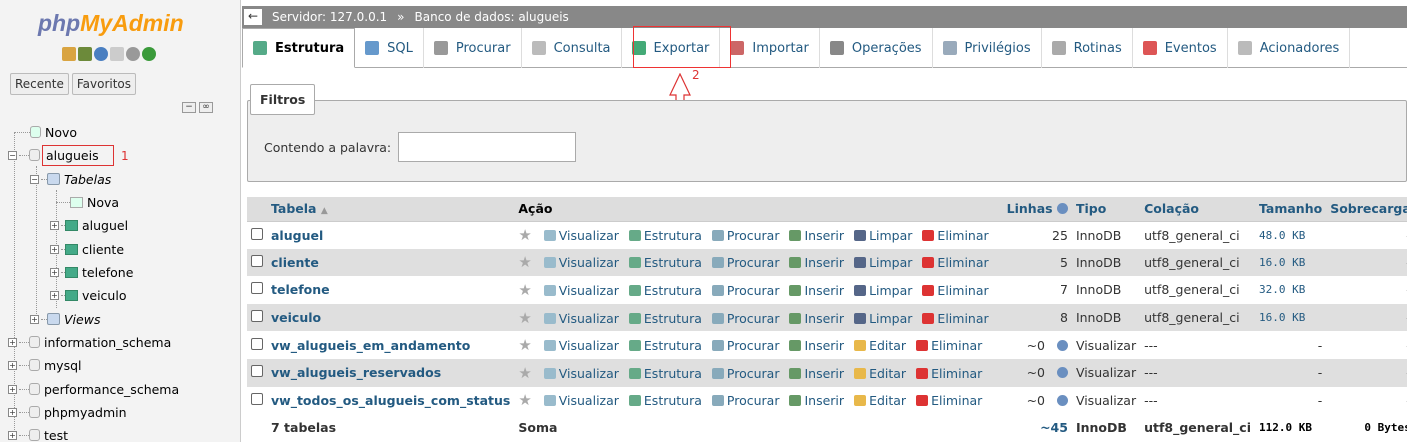 The width and height of the screenshot is (1407, 445). Describe the element at coordinates (88, 295) in the screenshot. I see `tree-table-veiculo: + veiculo` at that location.